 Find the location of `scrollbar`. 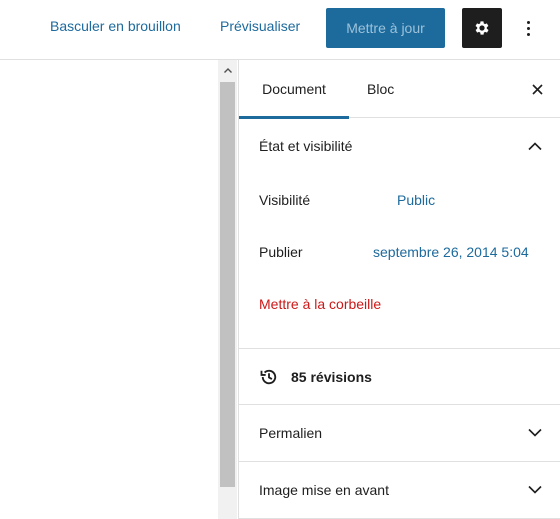

scrollbar is located at coordinates (227, 289).